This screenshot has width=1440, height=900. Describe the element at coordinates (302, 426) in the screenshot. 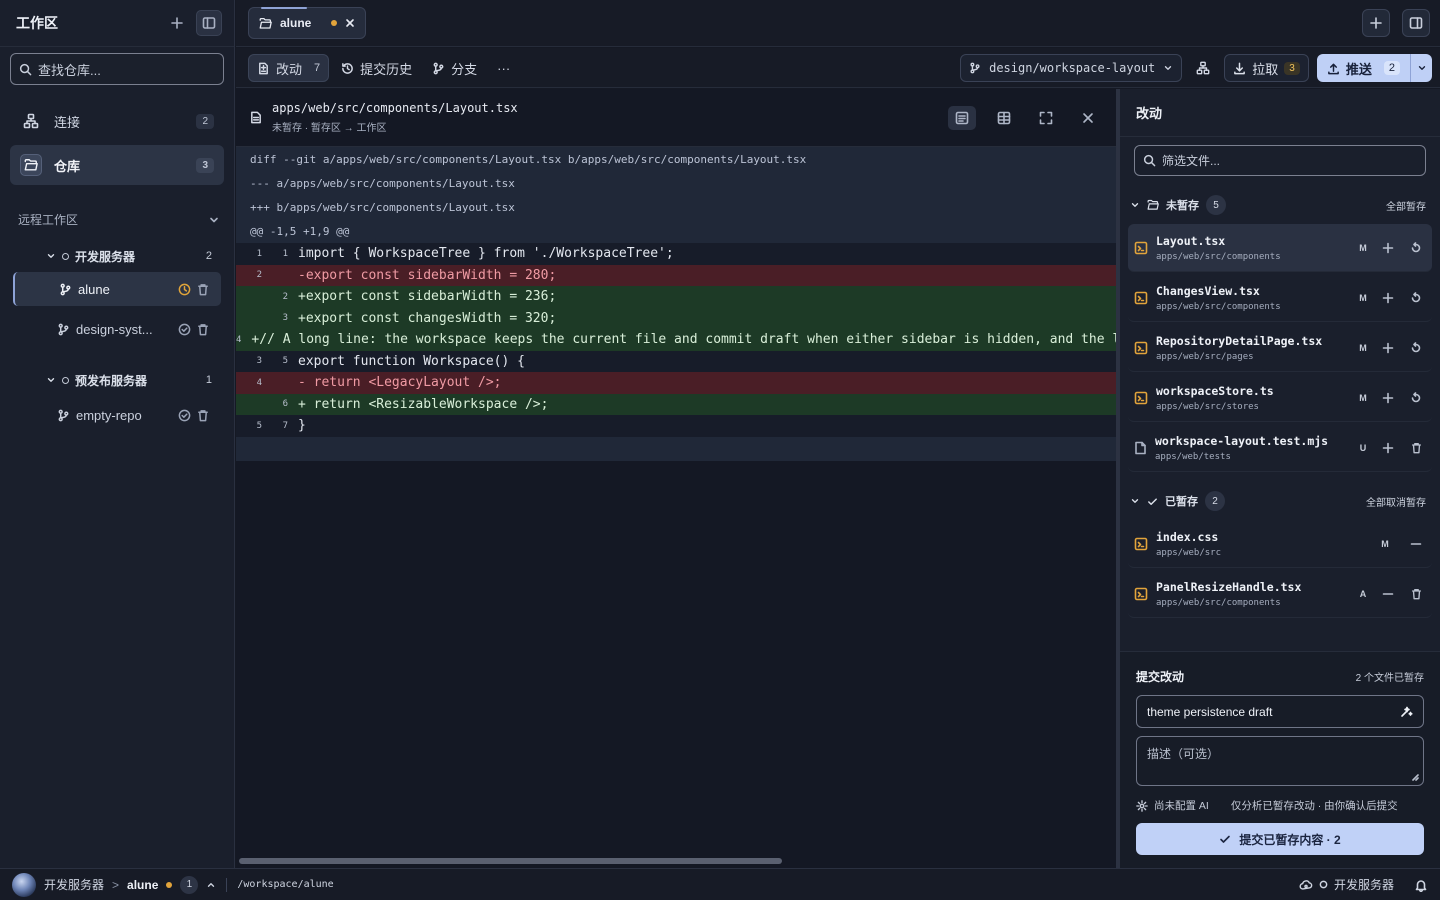

I see `line-text: }` at that location.